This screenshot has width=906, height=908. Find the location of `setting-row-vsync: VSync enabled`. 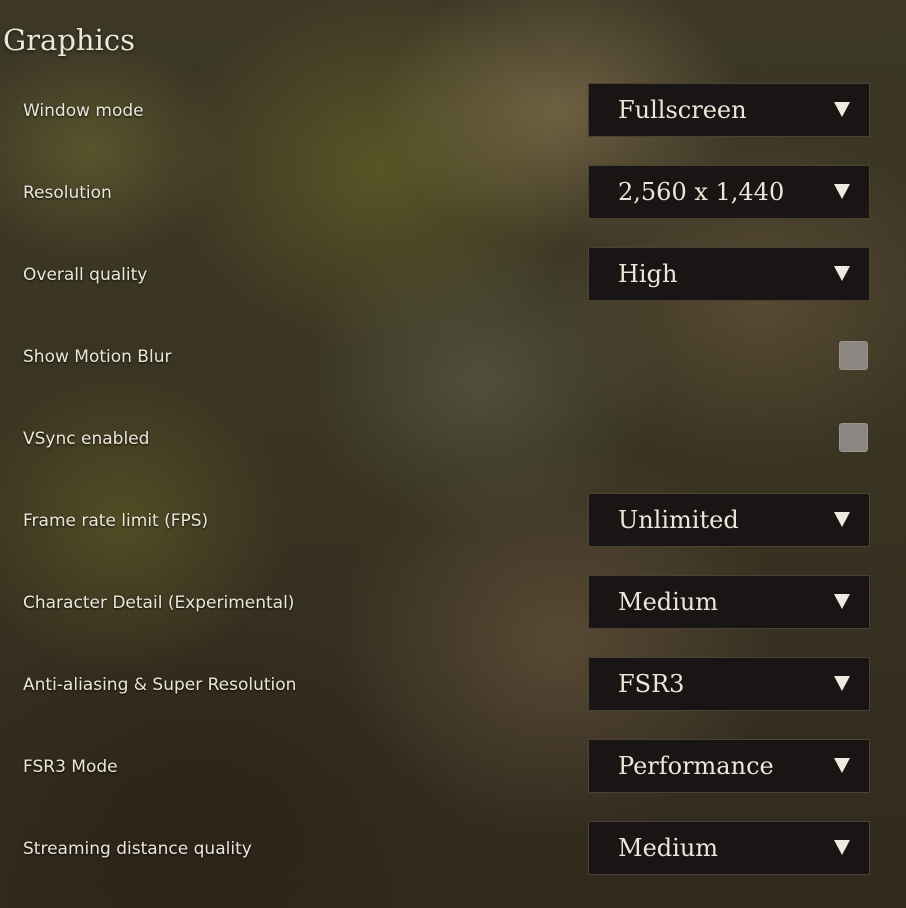

setting-row-vsync: VSync enabled is located at coordinates (453, 439).